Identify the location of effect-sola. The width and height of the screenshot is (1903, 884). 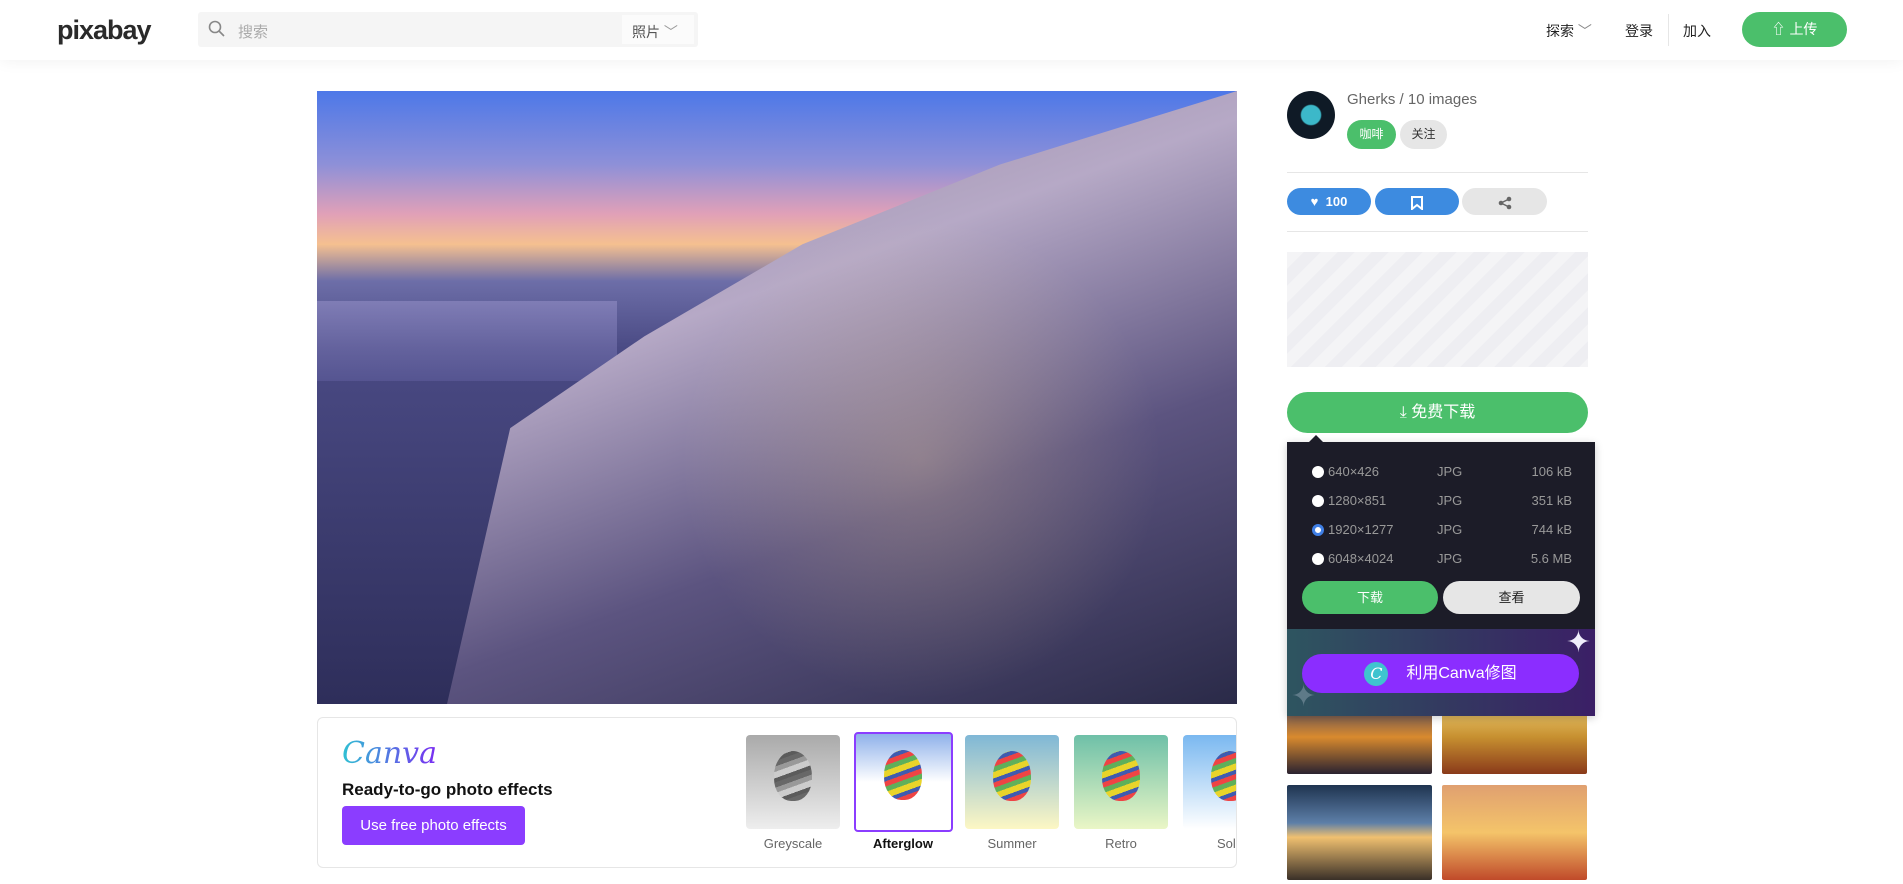
(1209, 782).